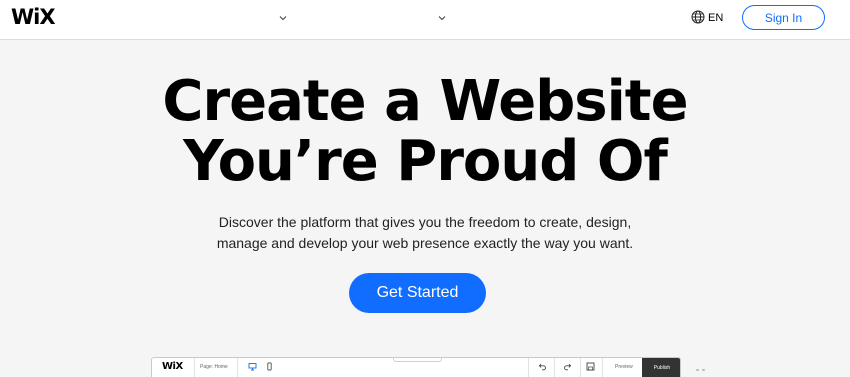 This screenshot has height=377, width=850. Describe the element at coordinates (269, 366) in the screenshot. I see `mobile-icon` at that location.